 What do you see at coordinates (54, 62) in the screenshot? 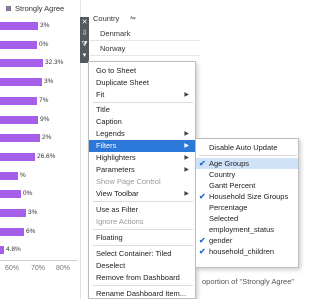
I see `bar-data-label: 32.3%` at bounding box center [54, 62].